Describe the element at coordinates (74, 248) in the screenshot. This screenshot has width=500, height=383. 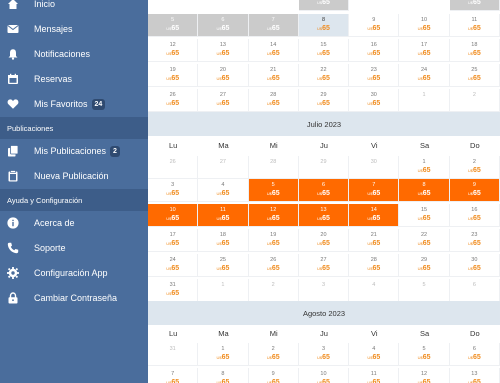
I see `sidebar-item-soporte: Soporte` at that location.